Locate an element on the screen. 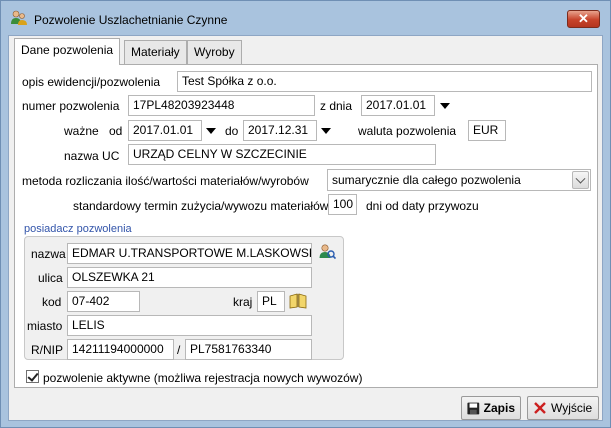 The image size is (611, 428). ulica-label: ulica is located at coordinates (50, 278).